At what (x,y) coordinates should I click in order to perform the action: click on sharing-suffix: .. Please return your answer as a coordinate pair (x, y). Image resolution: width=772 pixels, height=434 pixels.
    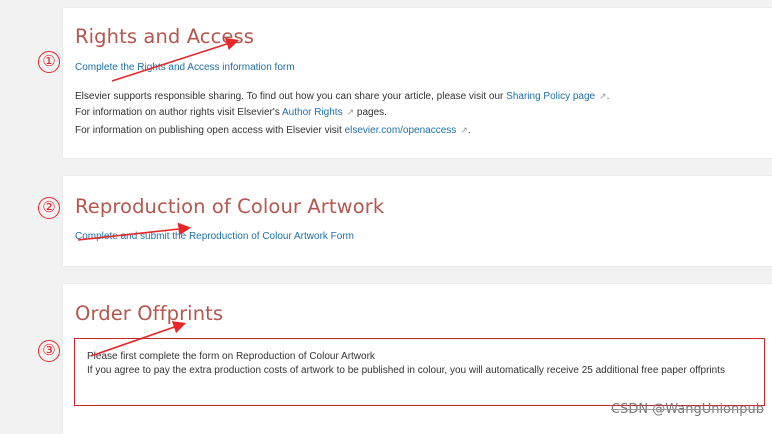
    Looking at the image, I should click on (608, 96).